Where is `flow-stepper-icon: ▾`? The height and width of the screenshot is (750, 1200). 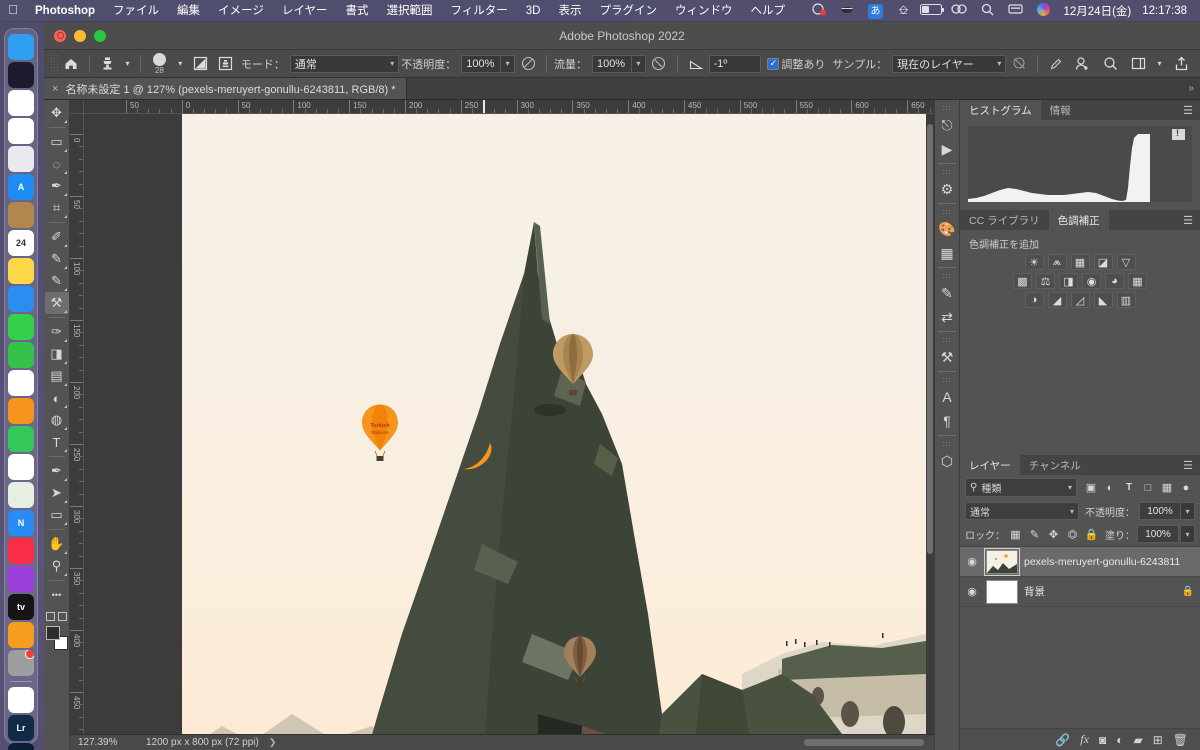
flow-stepper-icon: ▾ is located at coordinates (638, 63).